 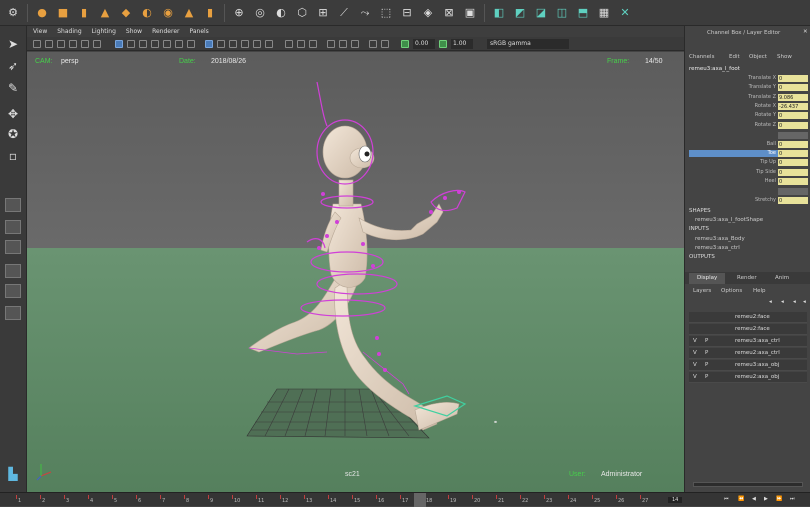 What do you see at coordinates (260, 13) in the screenshot?
I see `separate-icon: ◎` at bounding box center [260, 13].